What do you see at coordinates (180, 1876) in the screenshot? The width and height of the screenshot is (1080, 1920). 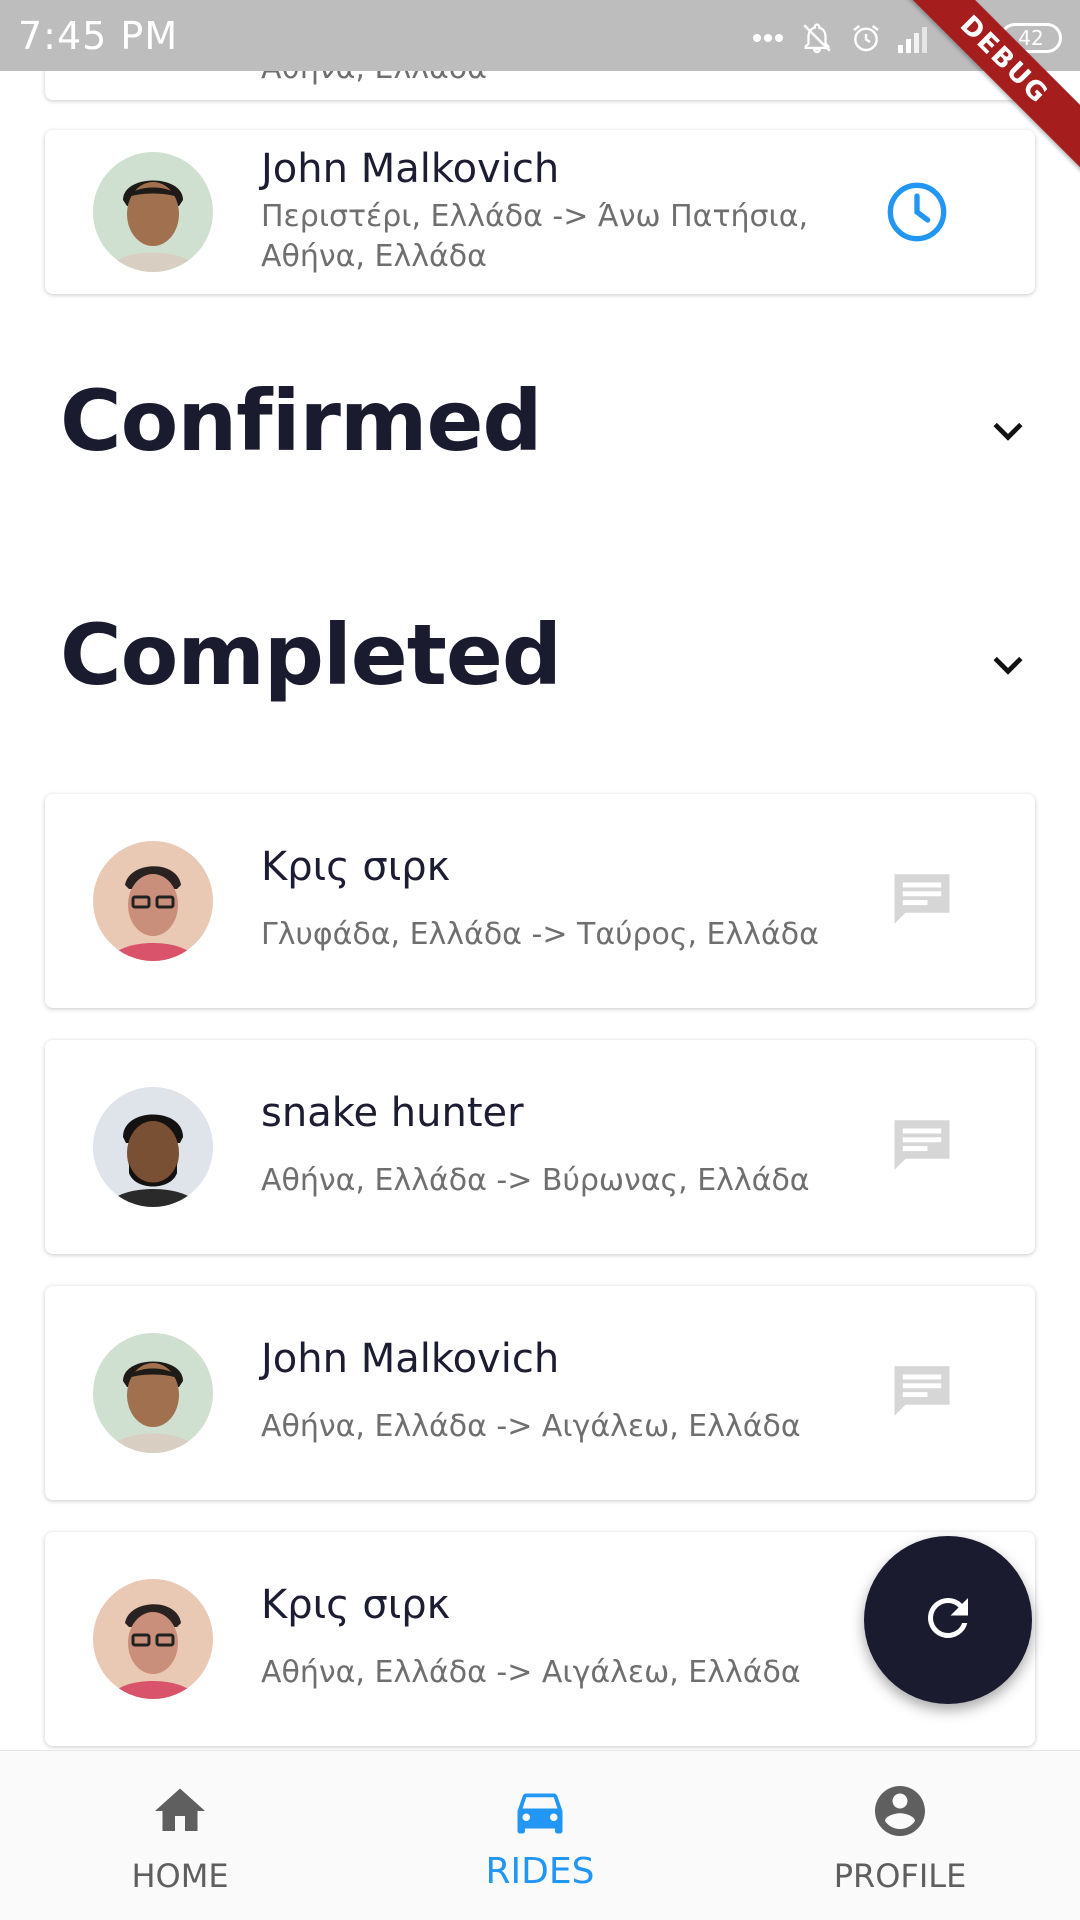 I see `nav-label: HOME` at bounding box center [180, 1876].